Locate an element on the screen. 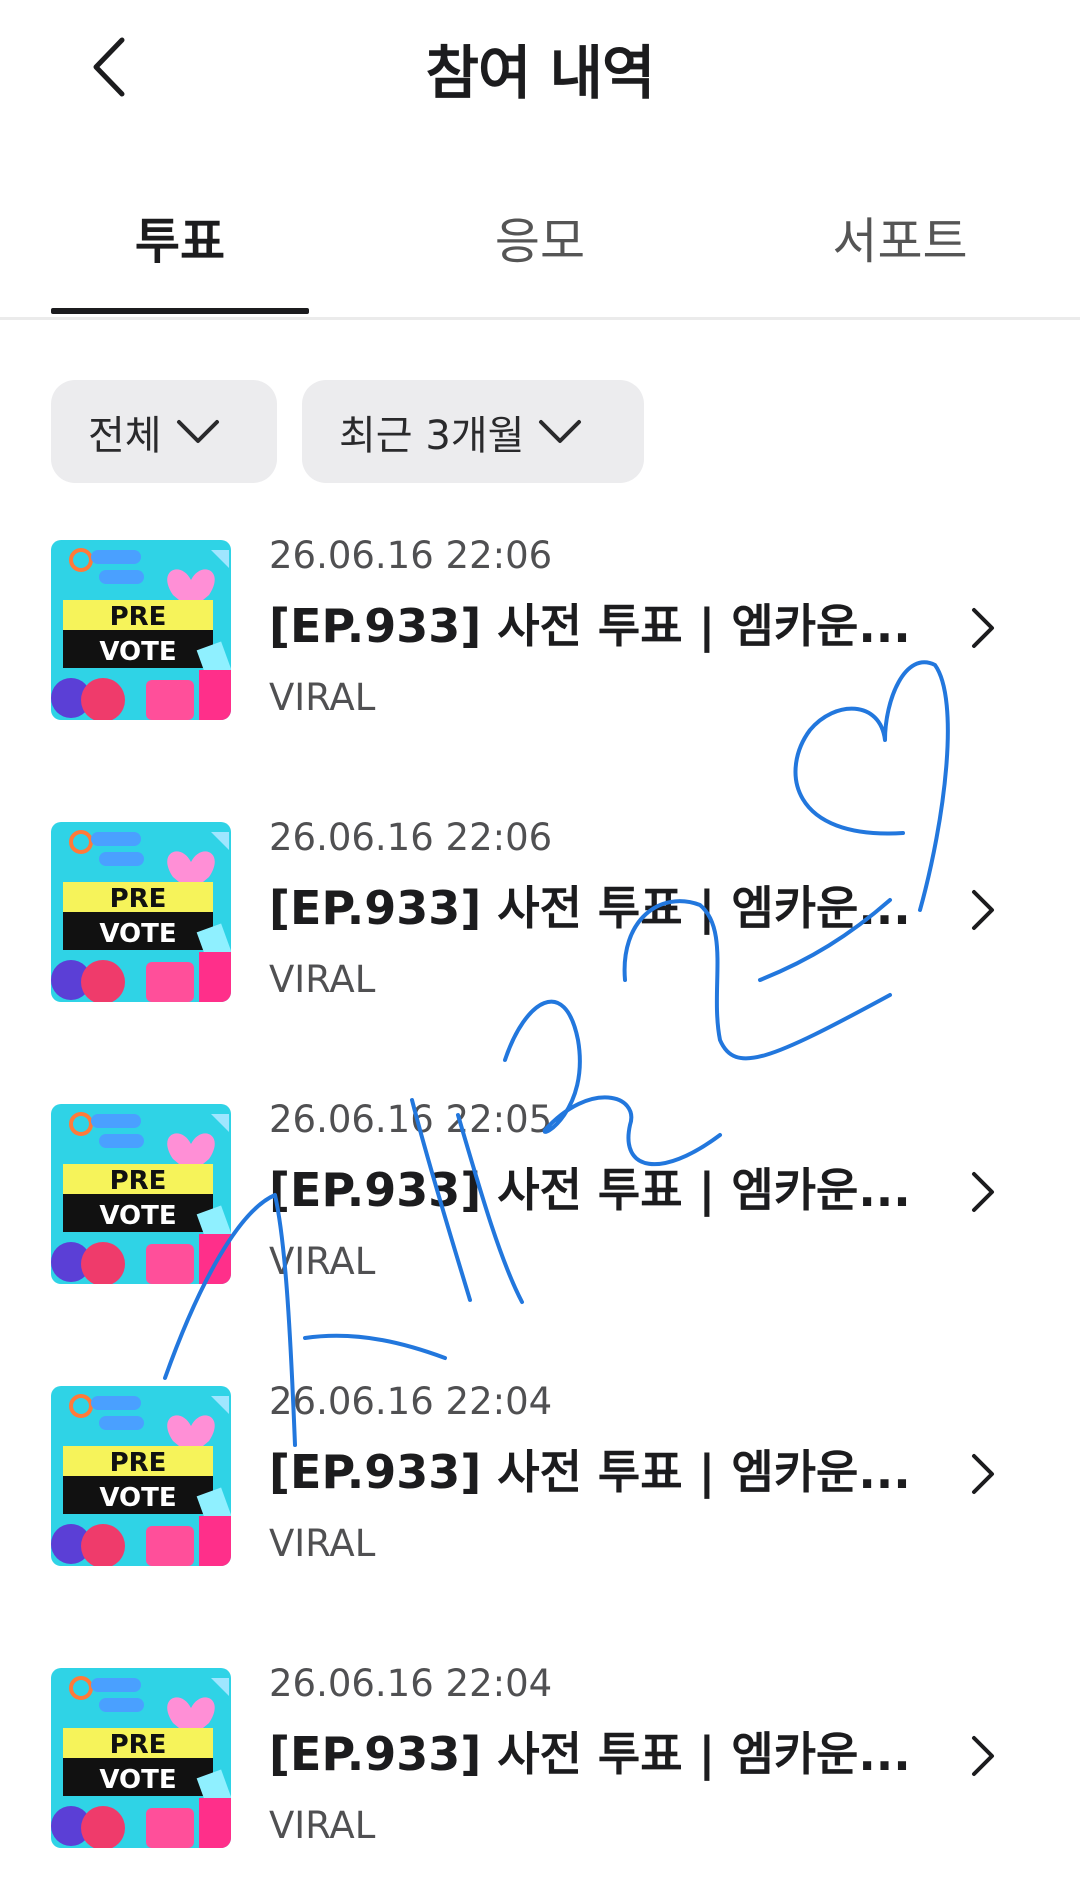 The width and height of the screenshot is (1080, 1897). active-tab-indicator is located at coordinates (180, 311).